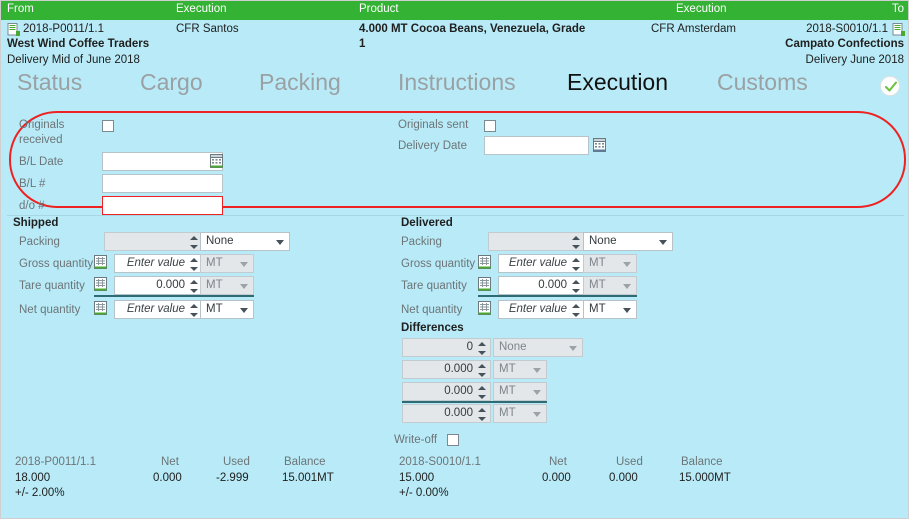 The height and width of the screenshot is (519, 909). Describe the element at coordinates (482, 370) in the screenshot. I see `difference-row-1-spinner-arrows` at that location.